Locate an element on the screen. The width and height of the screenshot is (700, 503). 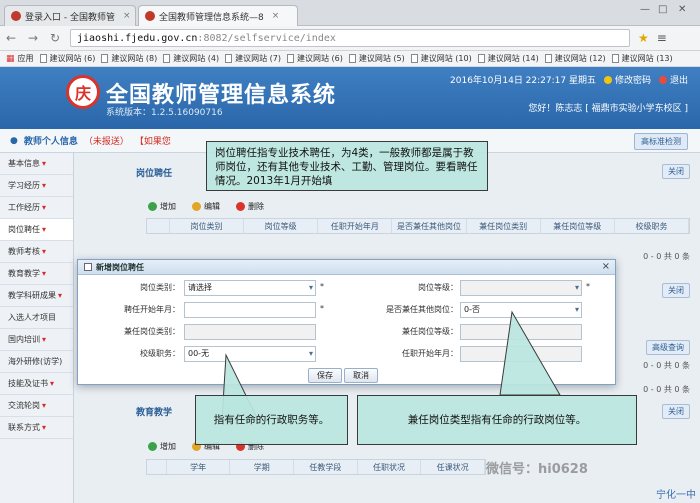
delete-button: 删除 is located at coordinates (250, 206).